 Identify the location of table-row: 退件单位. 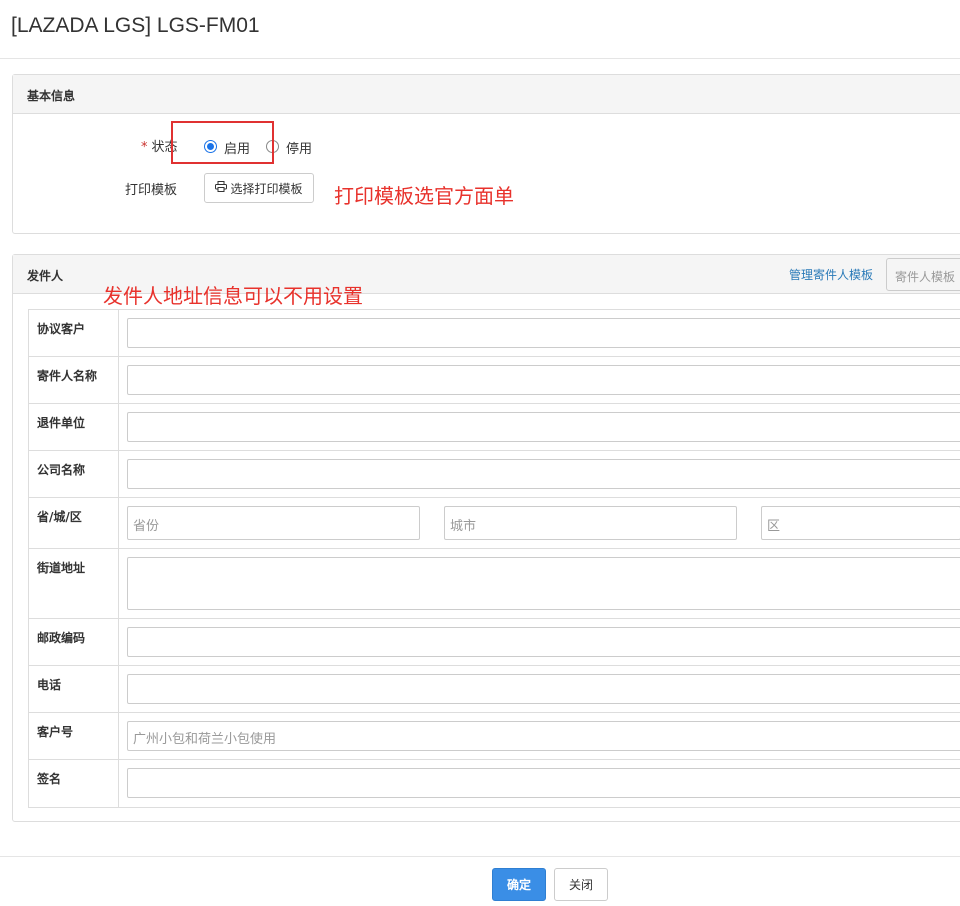
(494, 427).